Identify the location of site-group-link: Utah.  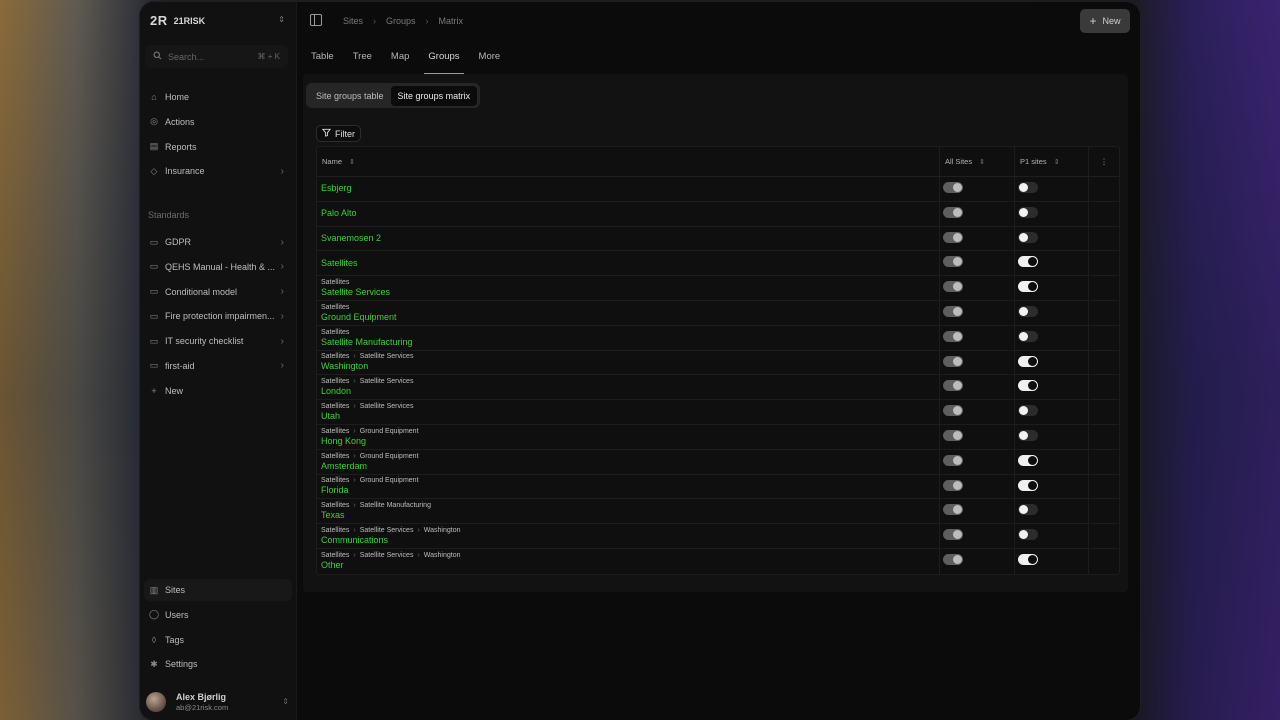
(630, 416).